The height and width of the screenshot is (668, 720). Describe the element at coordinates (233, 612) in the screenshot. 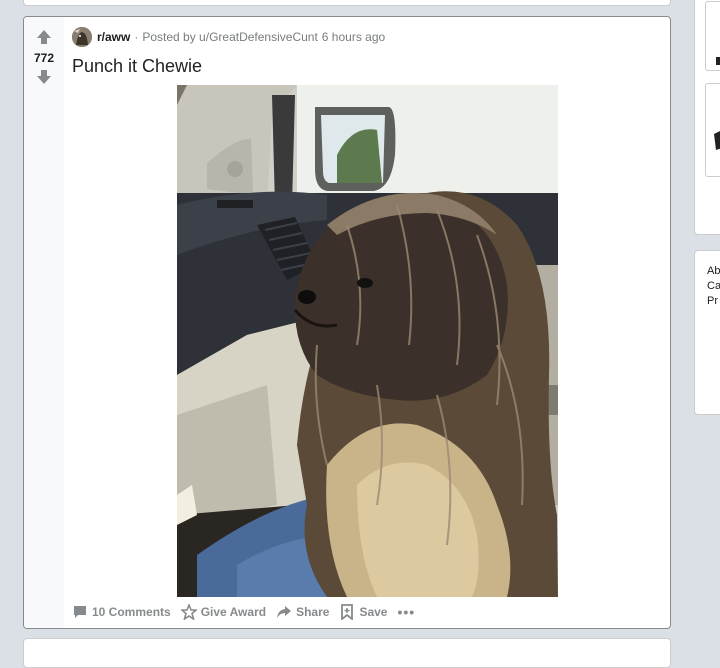

I see `give-award-label: Give Award` at that location.